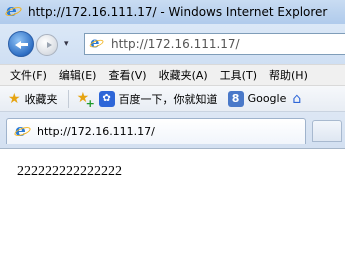 This screenshot has width=345, height=258. I want to click on favorites-divider, so click(68, 98).